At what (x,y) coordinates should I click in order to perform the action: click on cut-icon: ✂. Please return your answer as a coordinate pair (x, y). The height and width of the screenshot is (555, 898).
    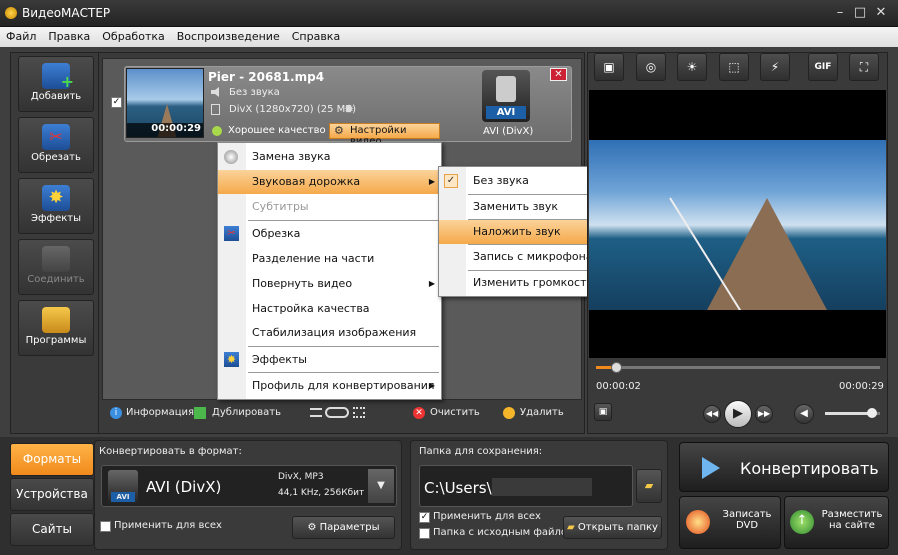
    Looking at the image, I should click on (231, 233).